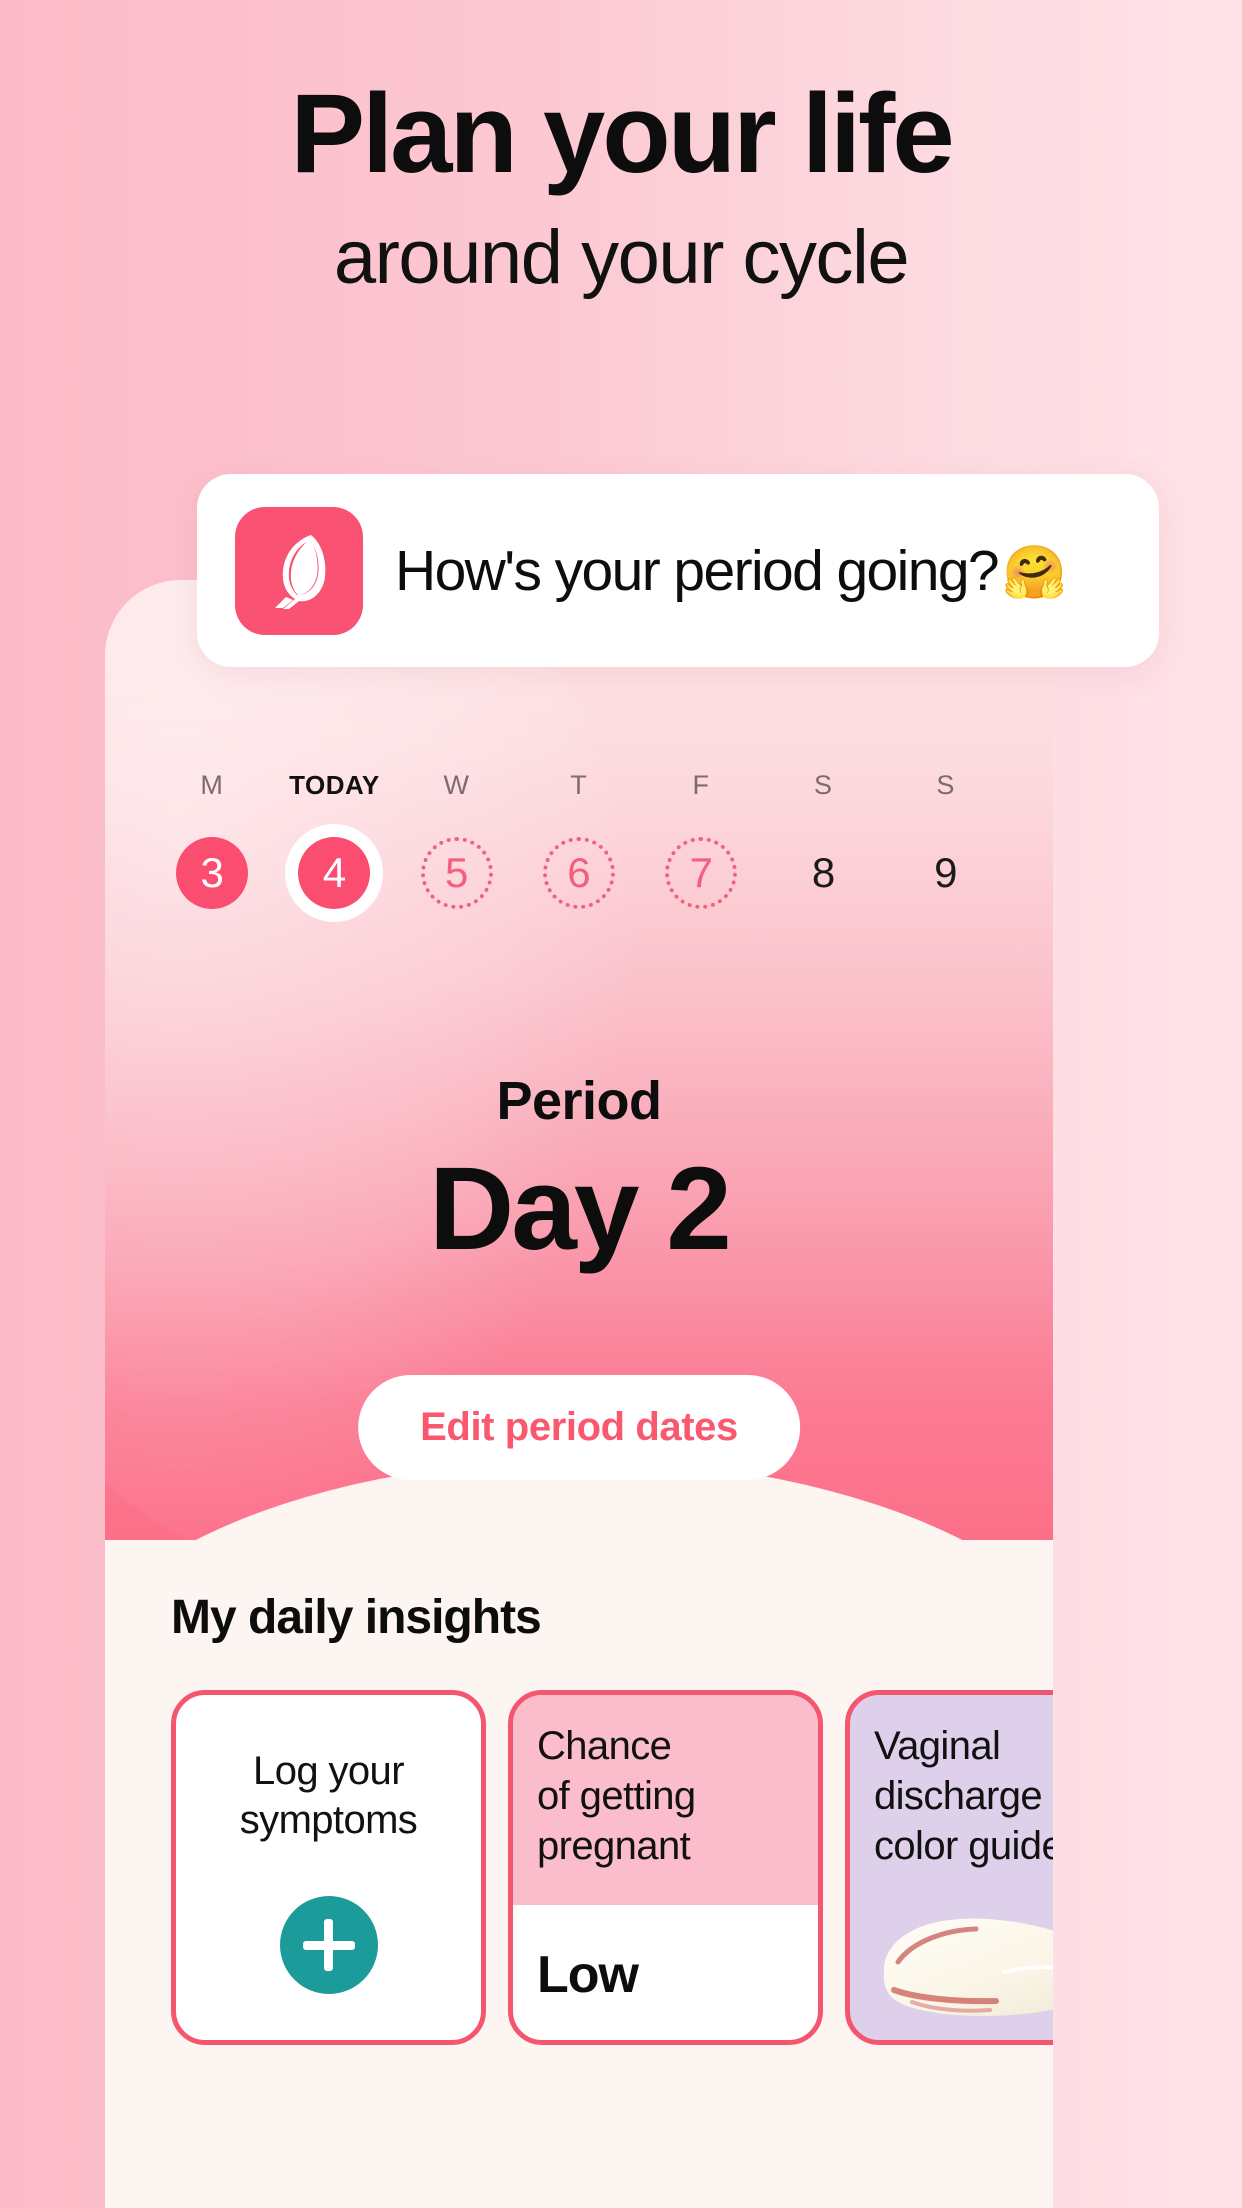 The width and height of the screenshot is (1242, 2208). I want to click on day-number: 7, so click(701, 873).